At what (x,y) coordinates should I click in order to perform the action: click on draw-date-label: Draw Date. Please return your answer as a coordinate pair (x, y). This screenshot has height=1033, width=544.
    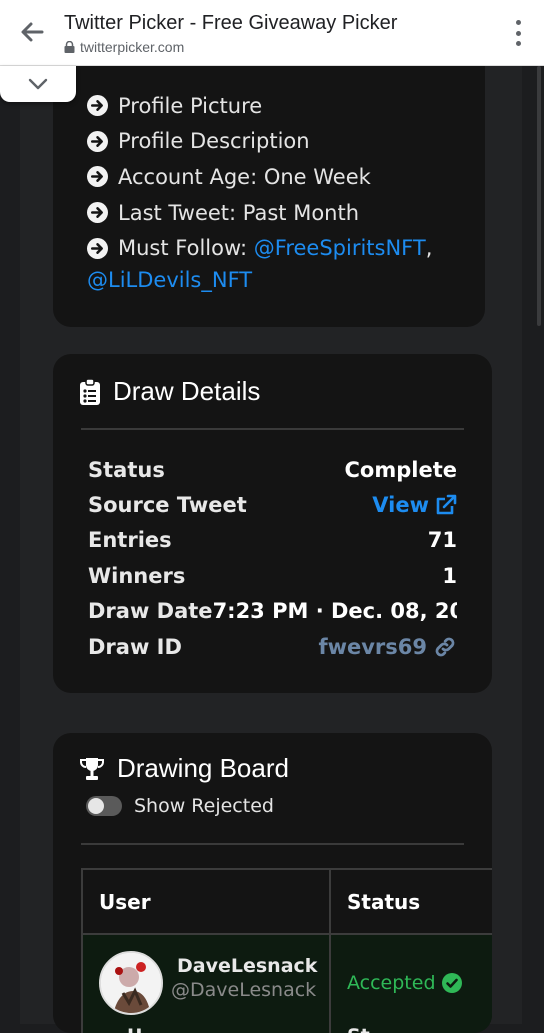
    Looking at the image, I should click on (150, 611).